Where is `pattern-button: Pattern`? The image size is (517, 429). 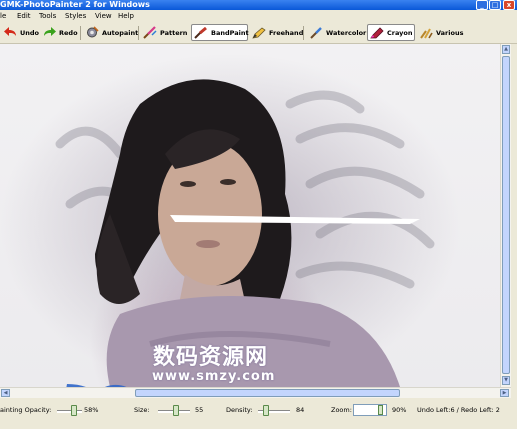
pattern-button: Pattern is located at coordinates (165, 32).